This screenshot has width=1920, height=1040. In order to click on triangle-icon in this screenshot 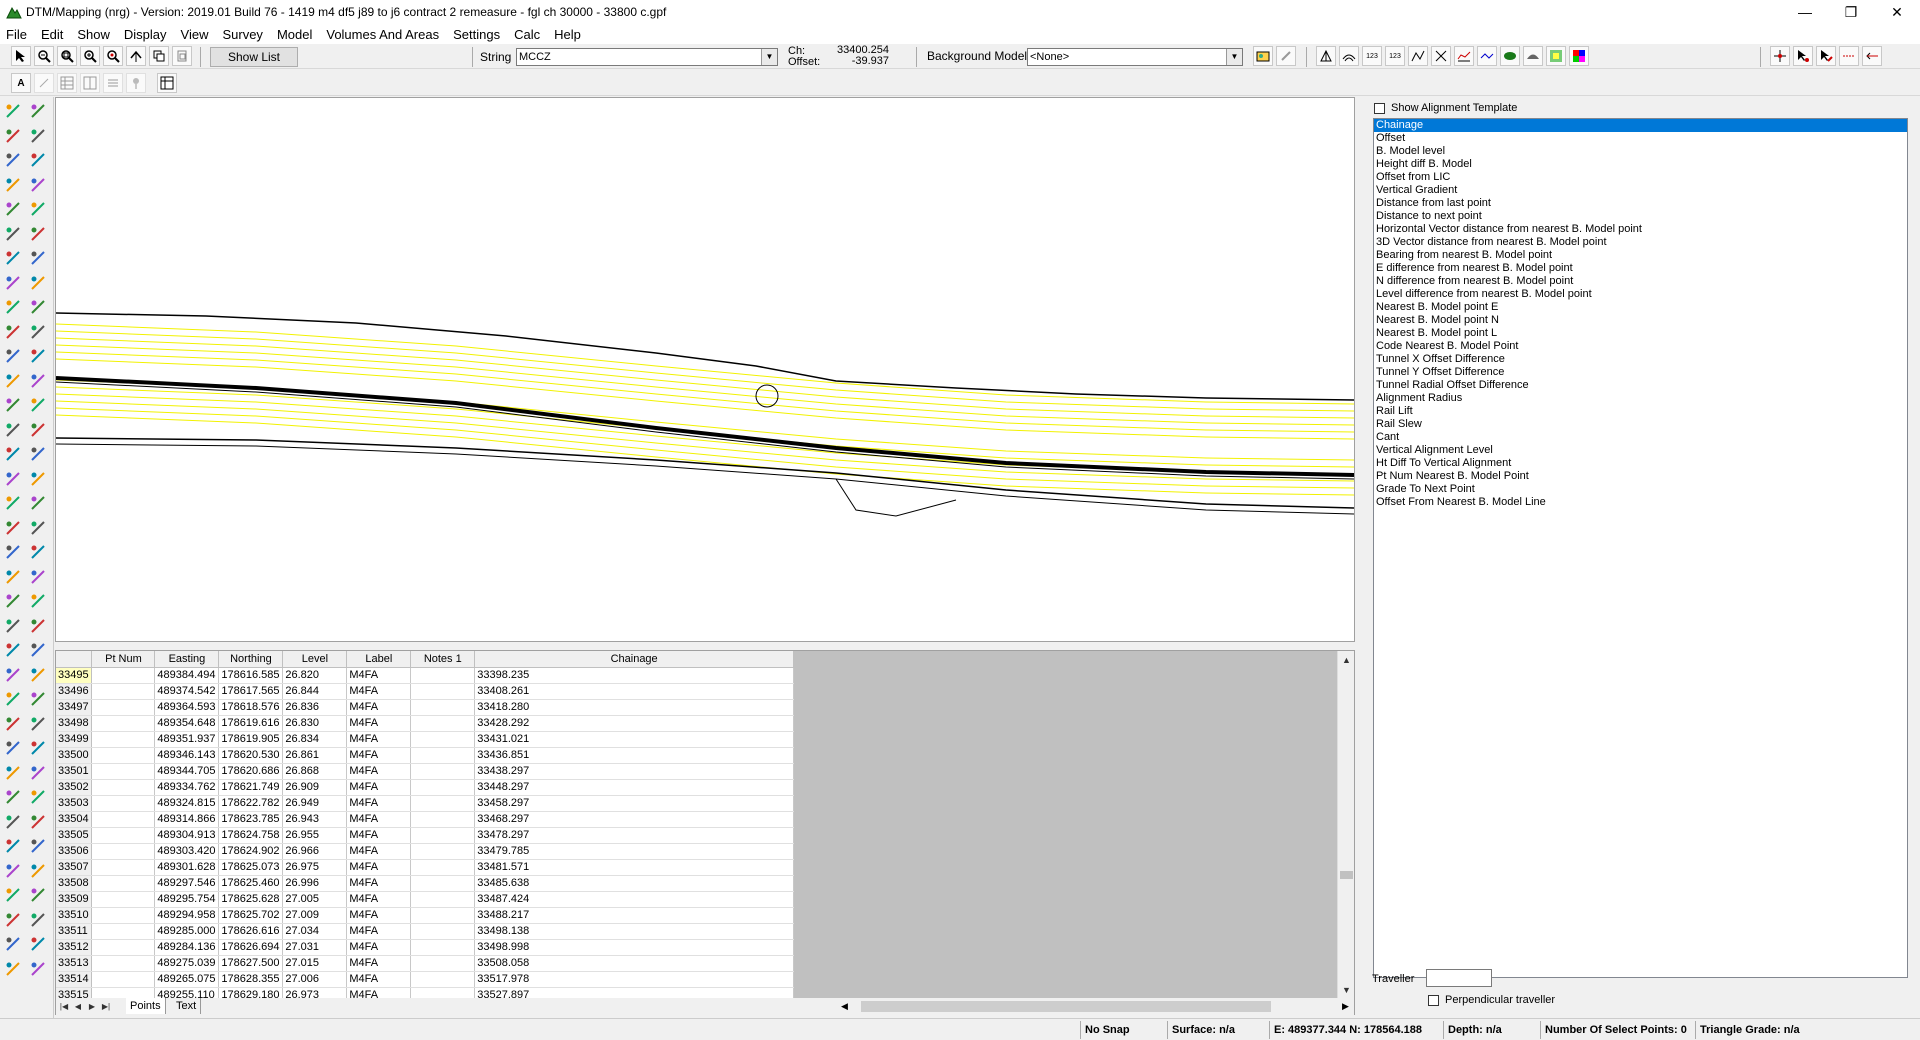, I will do `click(38, 332)`.